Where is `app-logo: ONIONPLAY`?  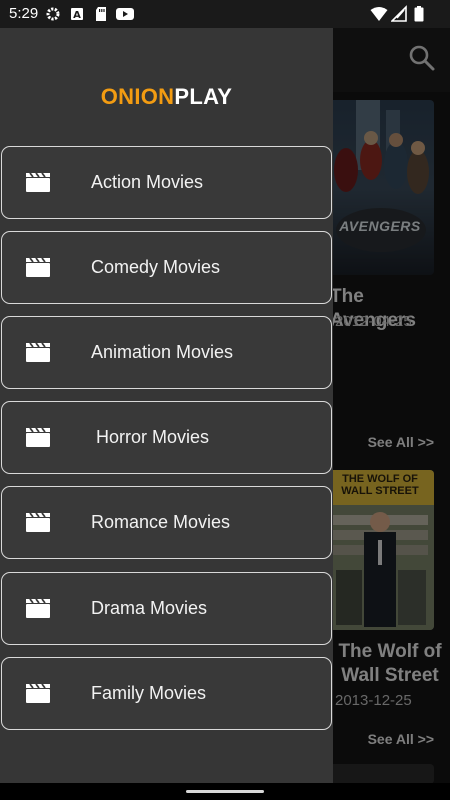
app-logo: ONIONPLAY is located at coordinates (166, 97).